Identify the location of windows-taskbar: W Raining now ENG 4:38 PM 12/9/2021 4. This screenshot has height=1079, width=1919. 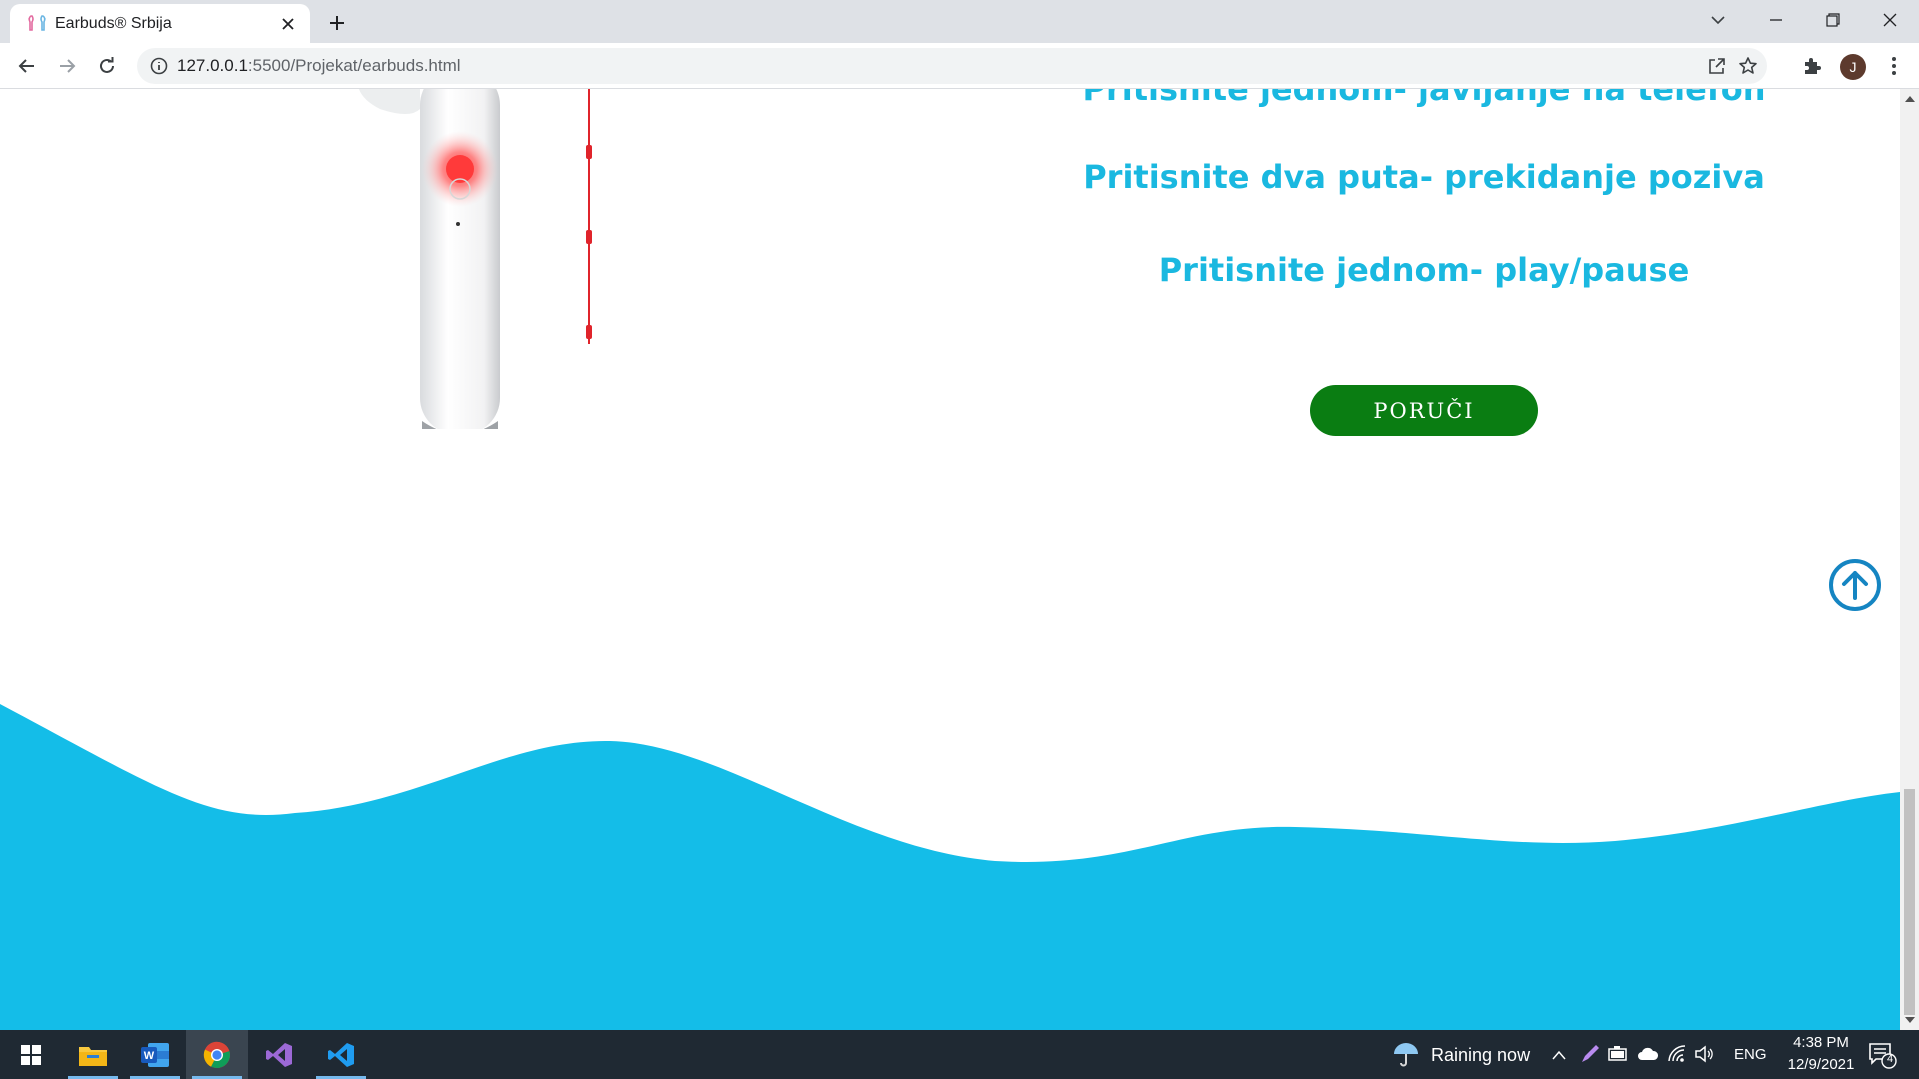
(959, 1054).